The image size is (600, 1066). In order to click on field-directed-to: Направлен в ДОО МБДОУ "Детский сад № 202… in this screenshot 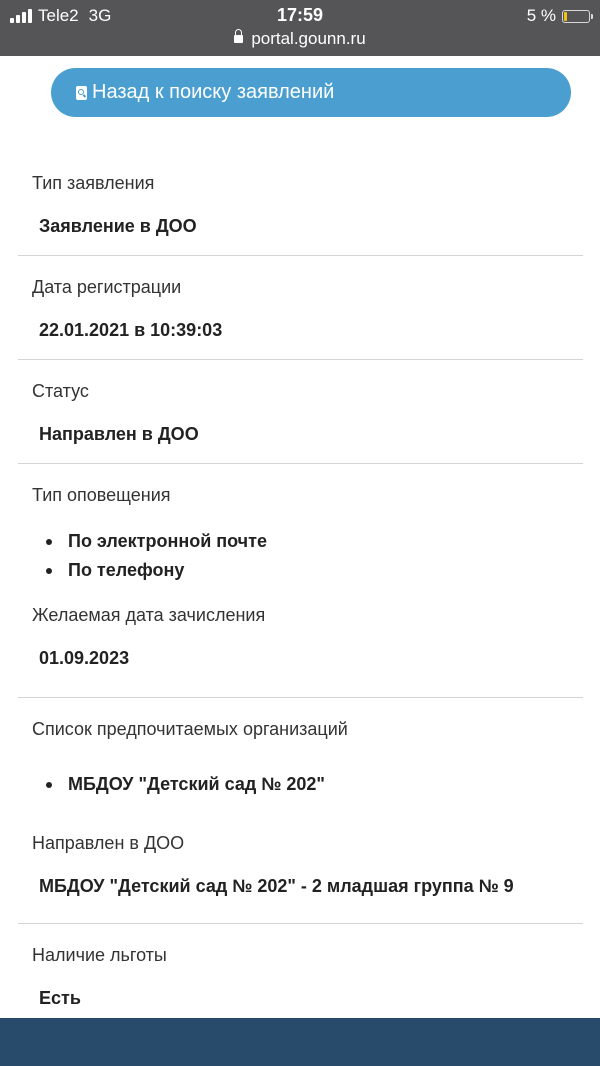, I will do `click(300, 873)`.